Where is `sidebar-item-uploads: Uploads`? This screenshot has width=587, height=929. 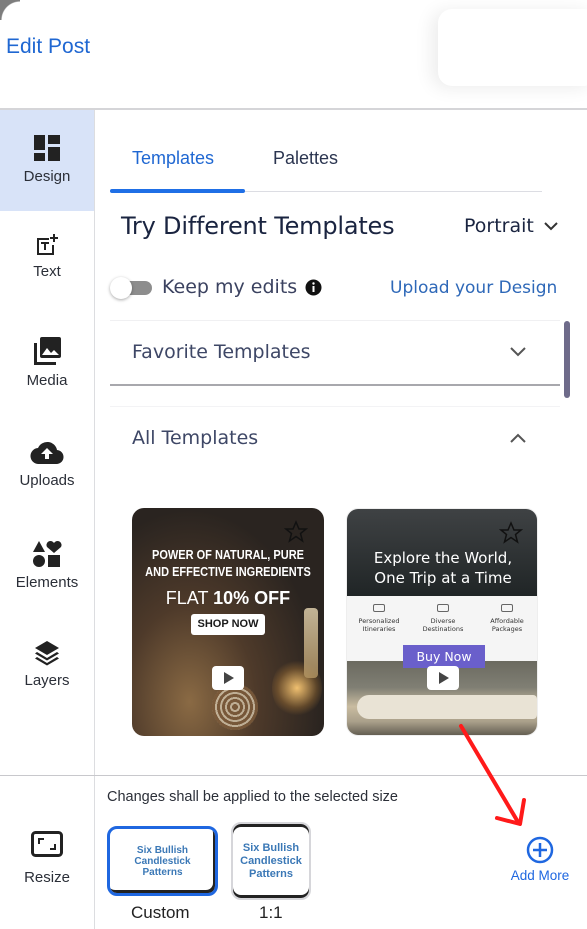 sidebar-item-uploads: Uploads is located at coordinates (47, 464).